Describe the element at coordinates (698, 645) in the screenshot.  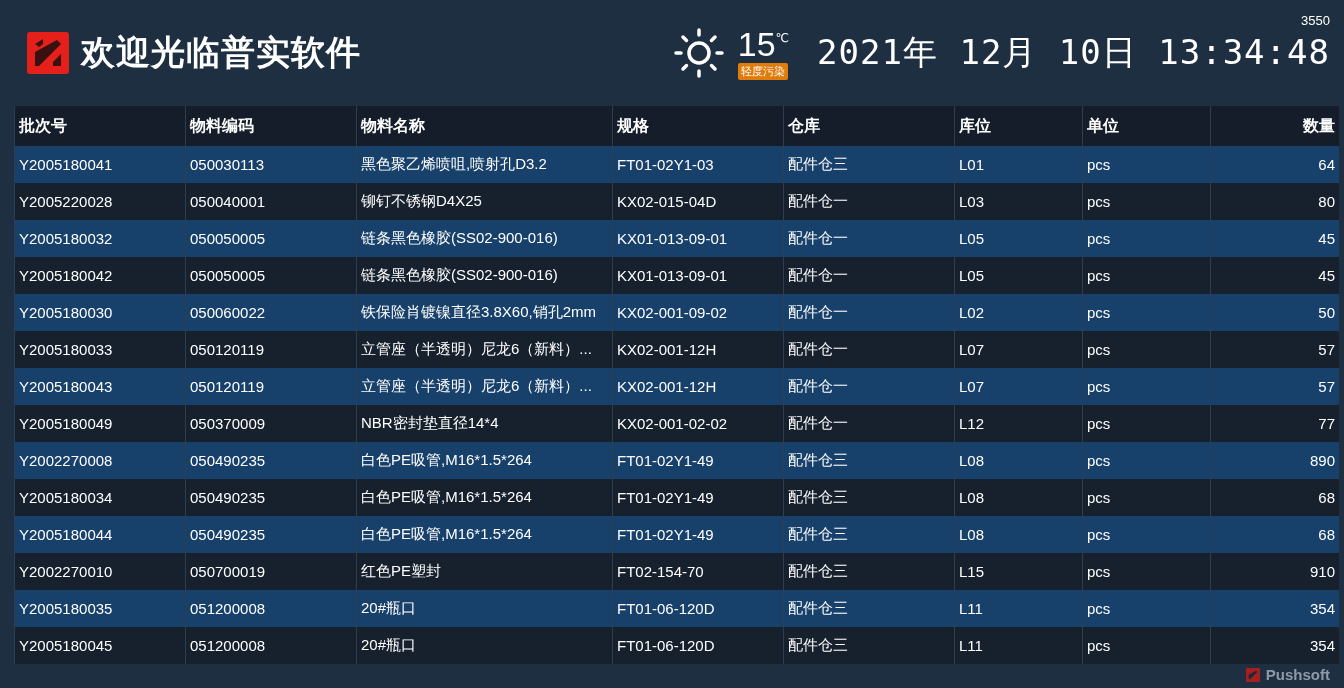
I see `table-cell: FT01-06-120D` at that location.